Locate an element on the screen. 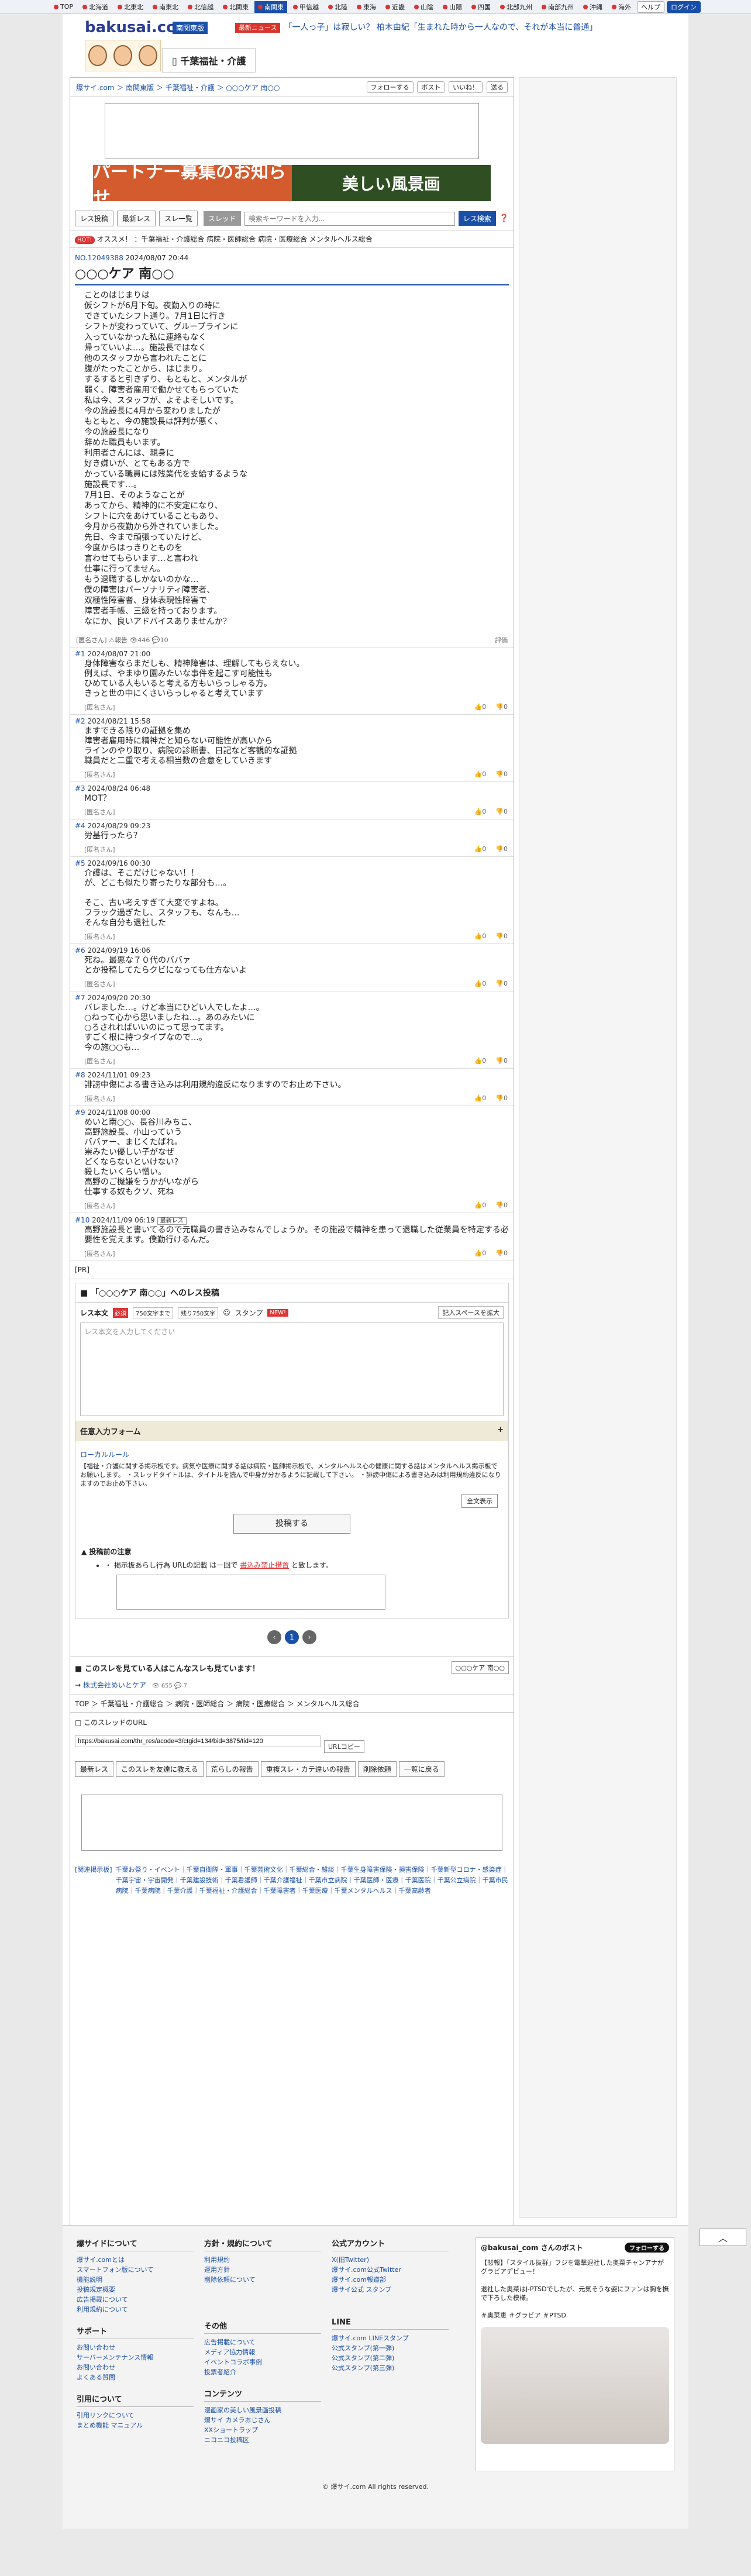 This screenshot has width=751, height=2576. region-link: 山陽 is located at coordinates (452, 7).